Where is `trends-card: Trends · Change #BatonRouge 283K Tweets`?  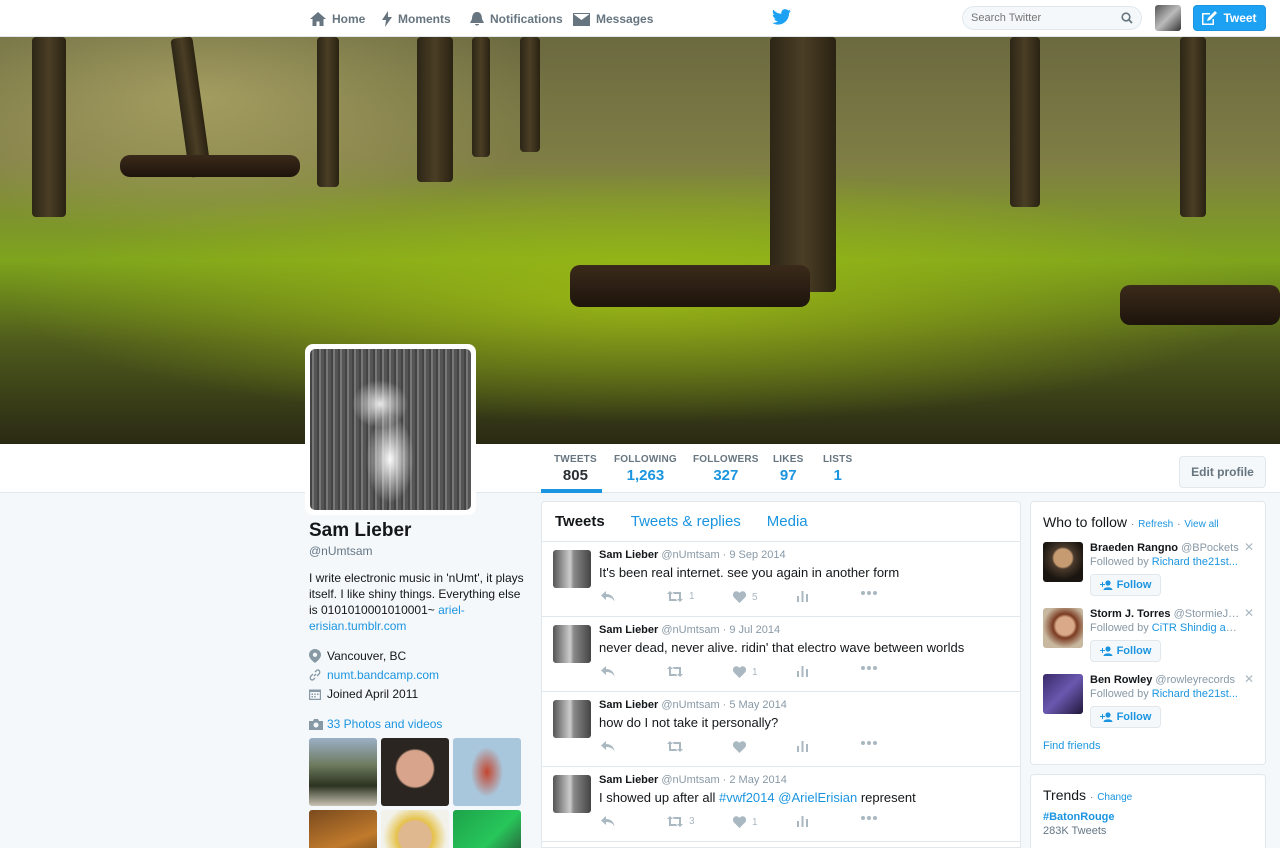
trends-card: Trends · Change #BatonRouge 283K Tweets is located at coordinates (1148, 811).